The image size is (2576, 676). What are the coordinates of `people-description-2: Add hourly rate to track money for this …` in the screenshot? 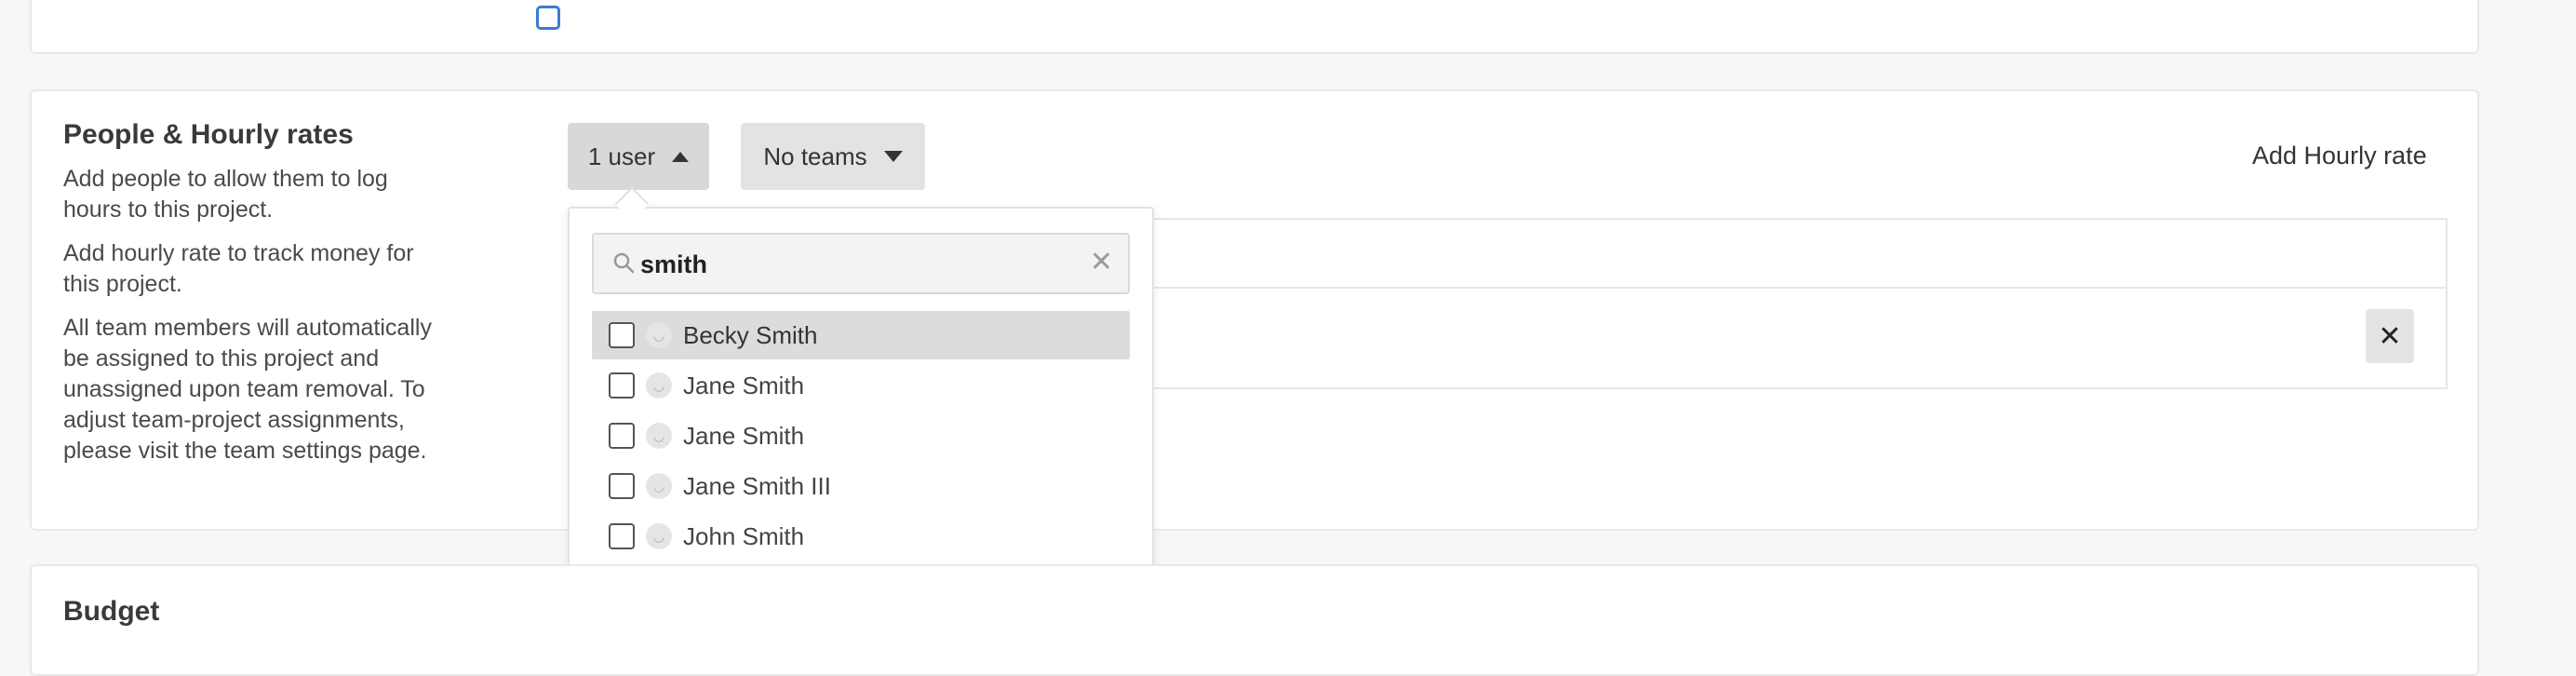 It's located at (238, 268).